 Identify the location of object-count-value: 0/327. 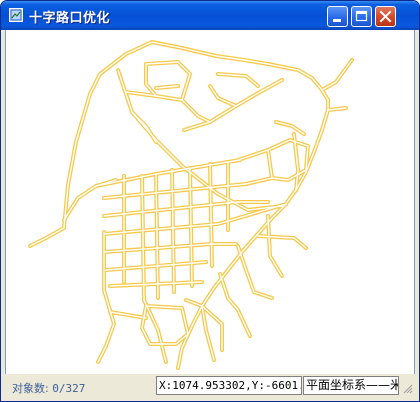
(69, 388).